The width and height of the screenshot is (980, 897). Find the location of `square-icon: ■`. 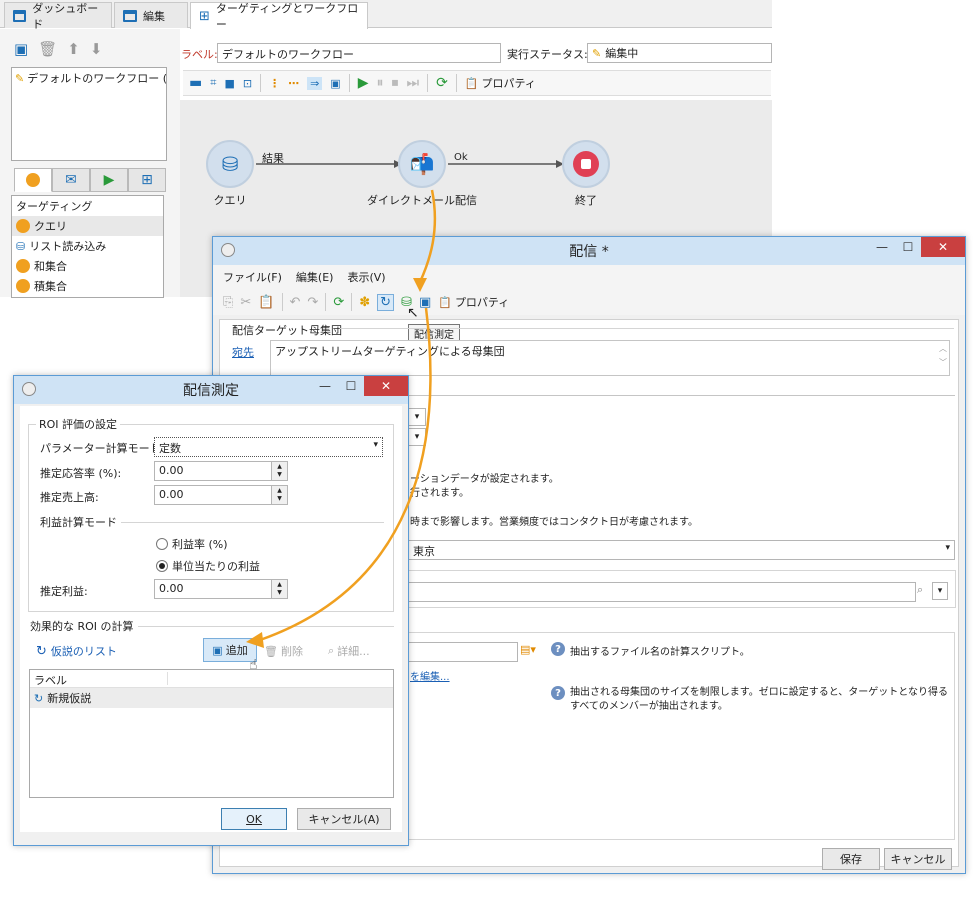

square-icon: ■ is located at coordinates (229, 83).